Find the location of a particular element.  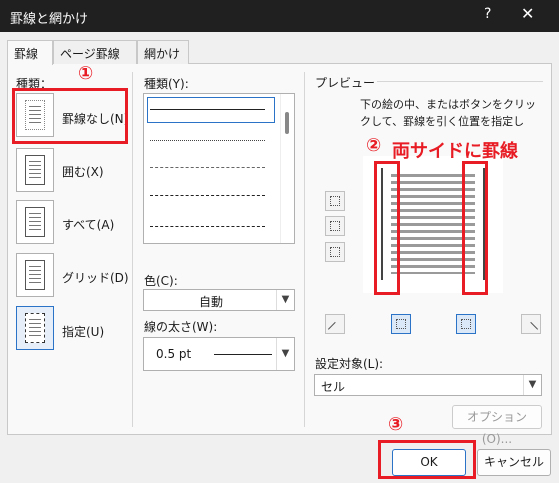

box-icon is located at coordinates (35, 170).